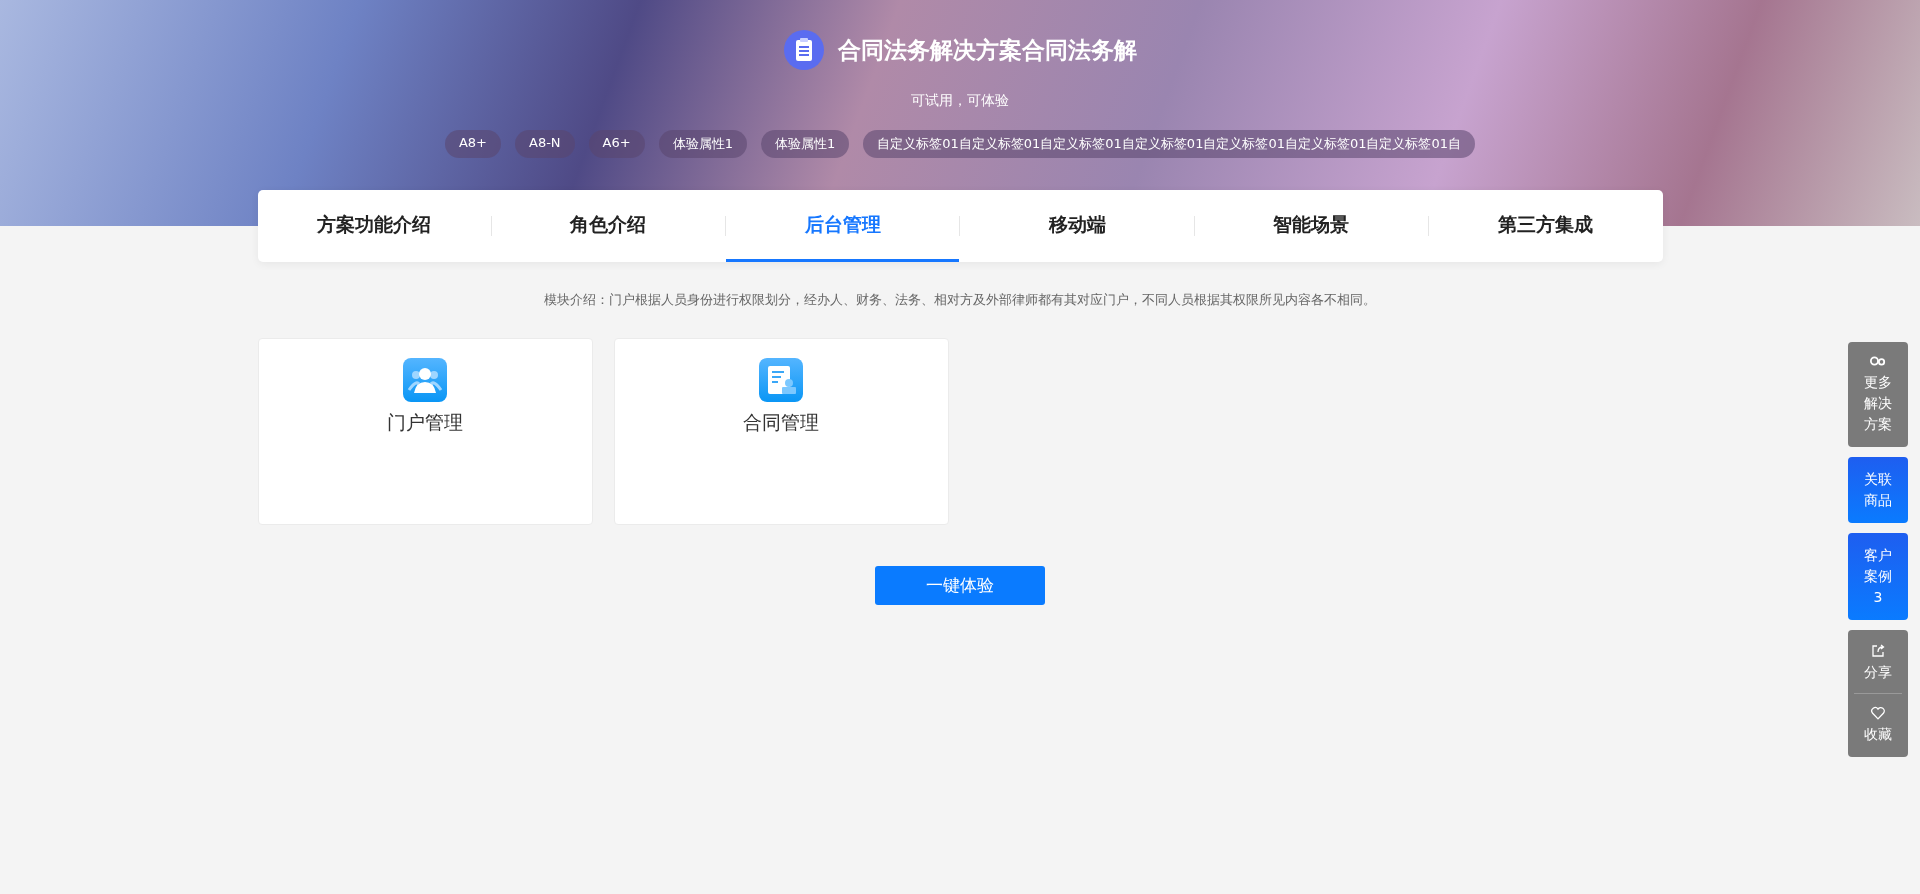 Image resolution: width=1920 pixels, height=894 pixels. I want to click on solution-subtitle: 可试用，可体验, so click(960, 101).